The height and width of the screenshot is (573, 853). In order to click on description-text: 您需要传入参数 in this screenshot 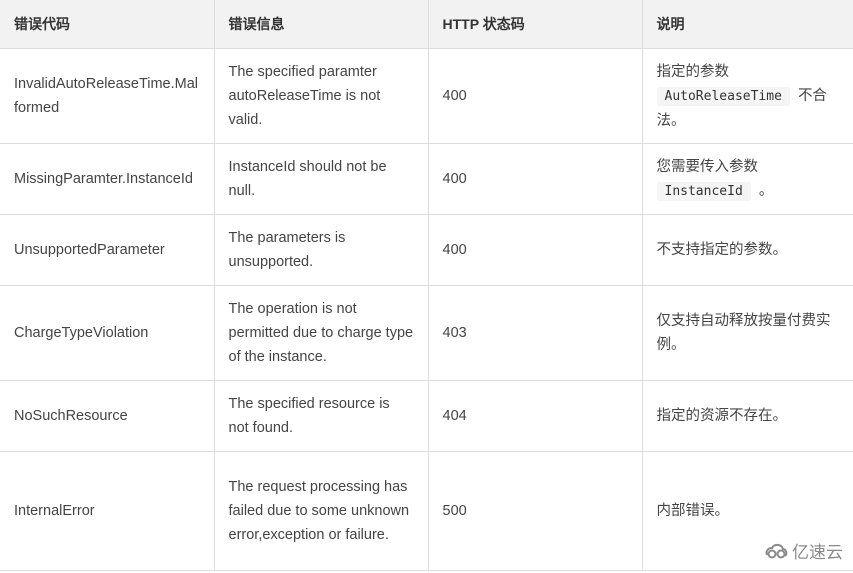, I will do `click(707, 166)`.